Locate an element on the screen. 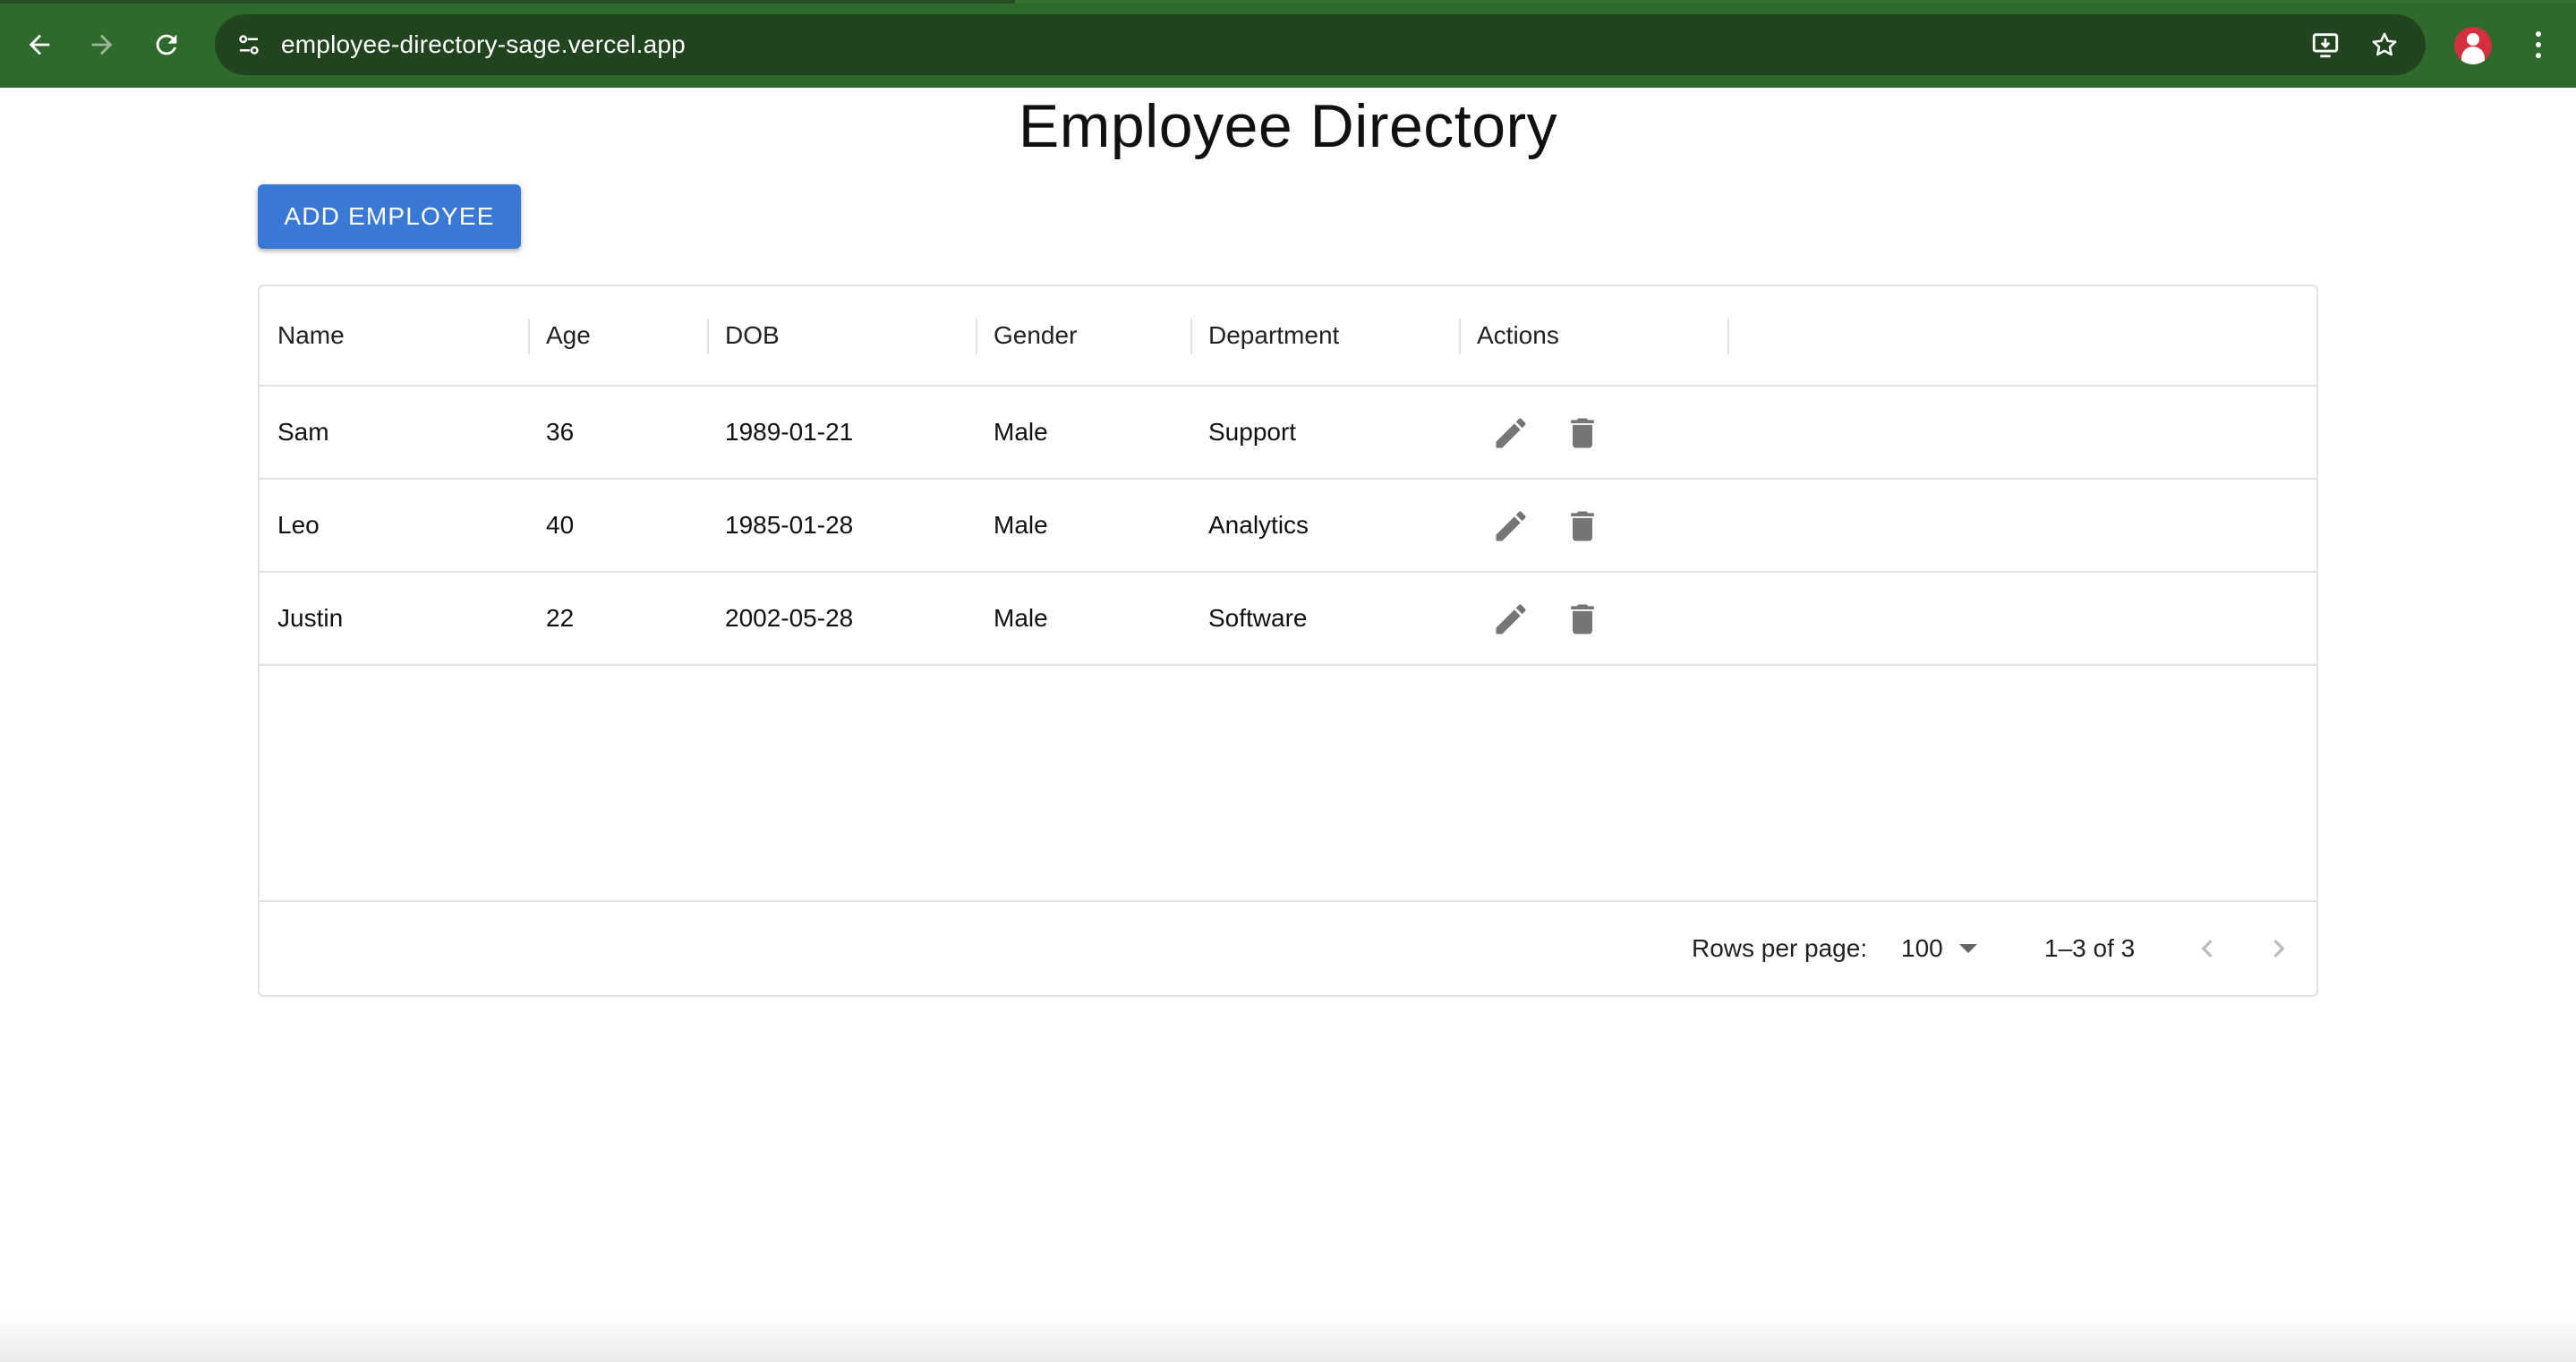 Image resolution: width=2576 pixels, height=1362 pixels. avatar-body is located at coordinates (2473, 55).